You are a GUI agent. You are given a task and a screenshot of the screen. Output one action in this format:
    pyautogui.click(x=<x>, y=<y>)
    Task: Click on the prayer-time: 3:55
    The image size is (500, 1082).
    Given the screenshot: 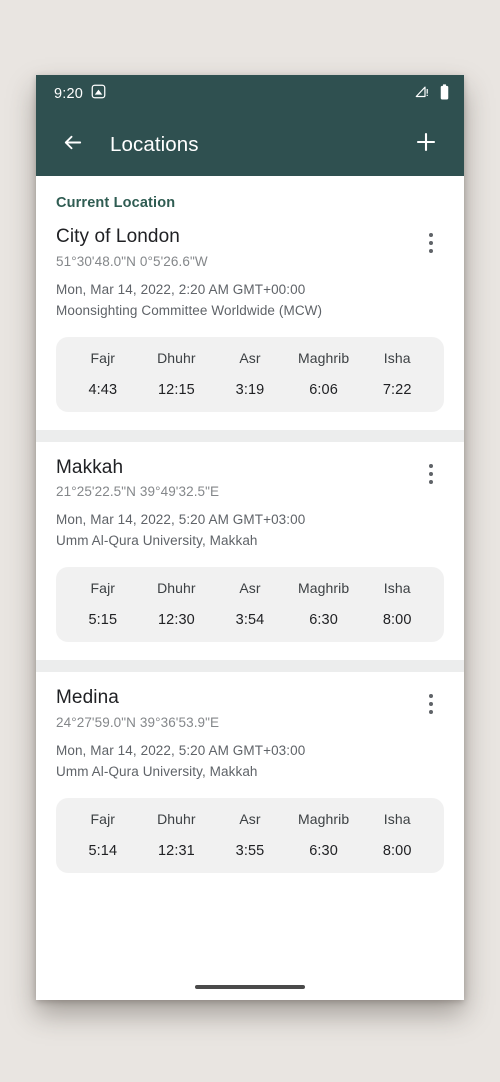 What is the action you would take?
    pyautogui.click(x=250, y=850)
    